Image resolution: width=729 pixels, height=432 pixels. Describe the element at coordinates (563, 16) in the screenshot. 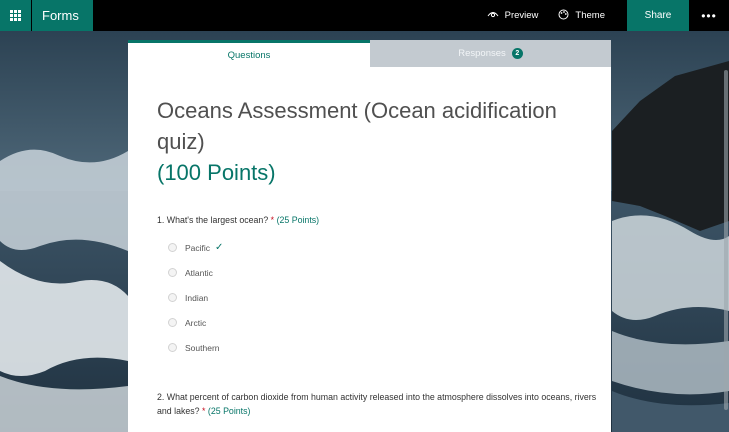

I see `theme-palette-icon` at that location.